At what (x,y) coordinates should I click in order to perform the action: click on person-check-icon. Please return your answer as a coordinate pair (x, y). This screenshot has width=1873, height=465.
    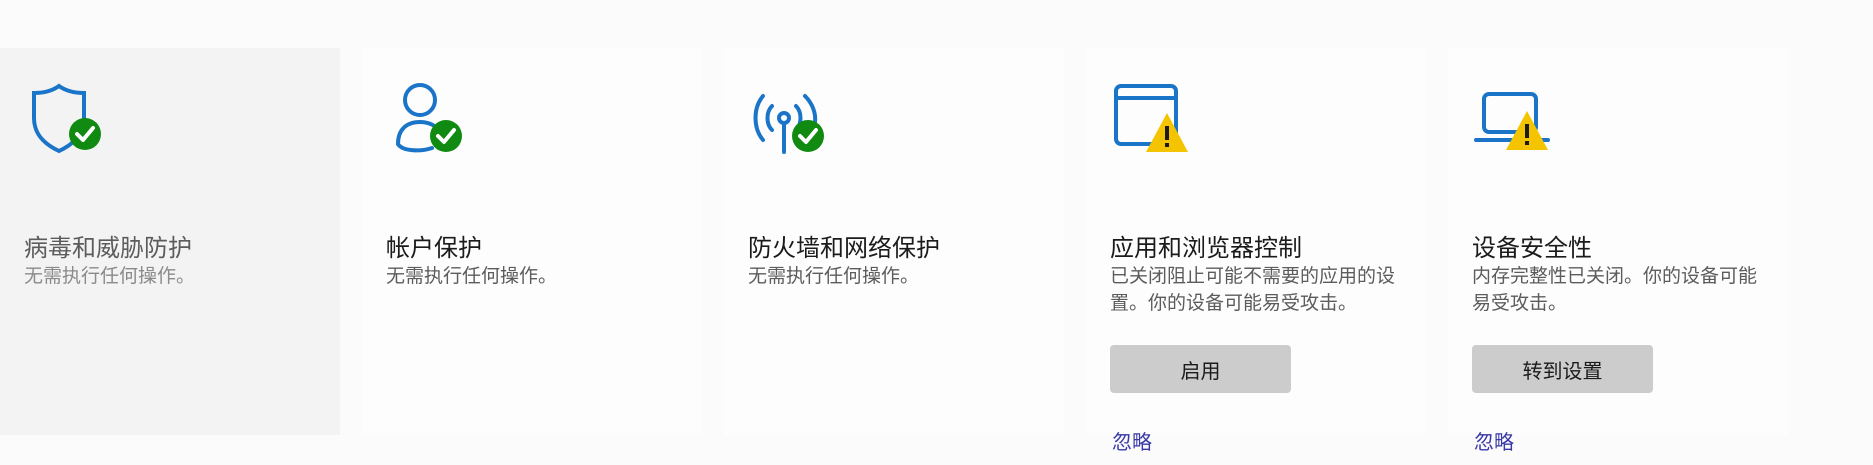
    Looking at the image, I should click on (428, 118).